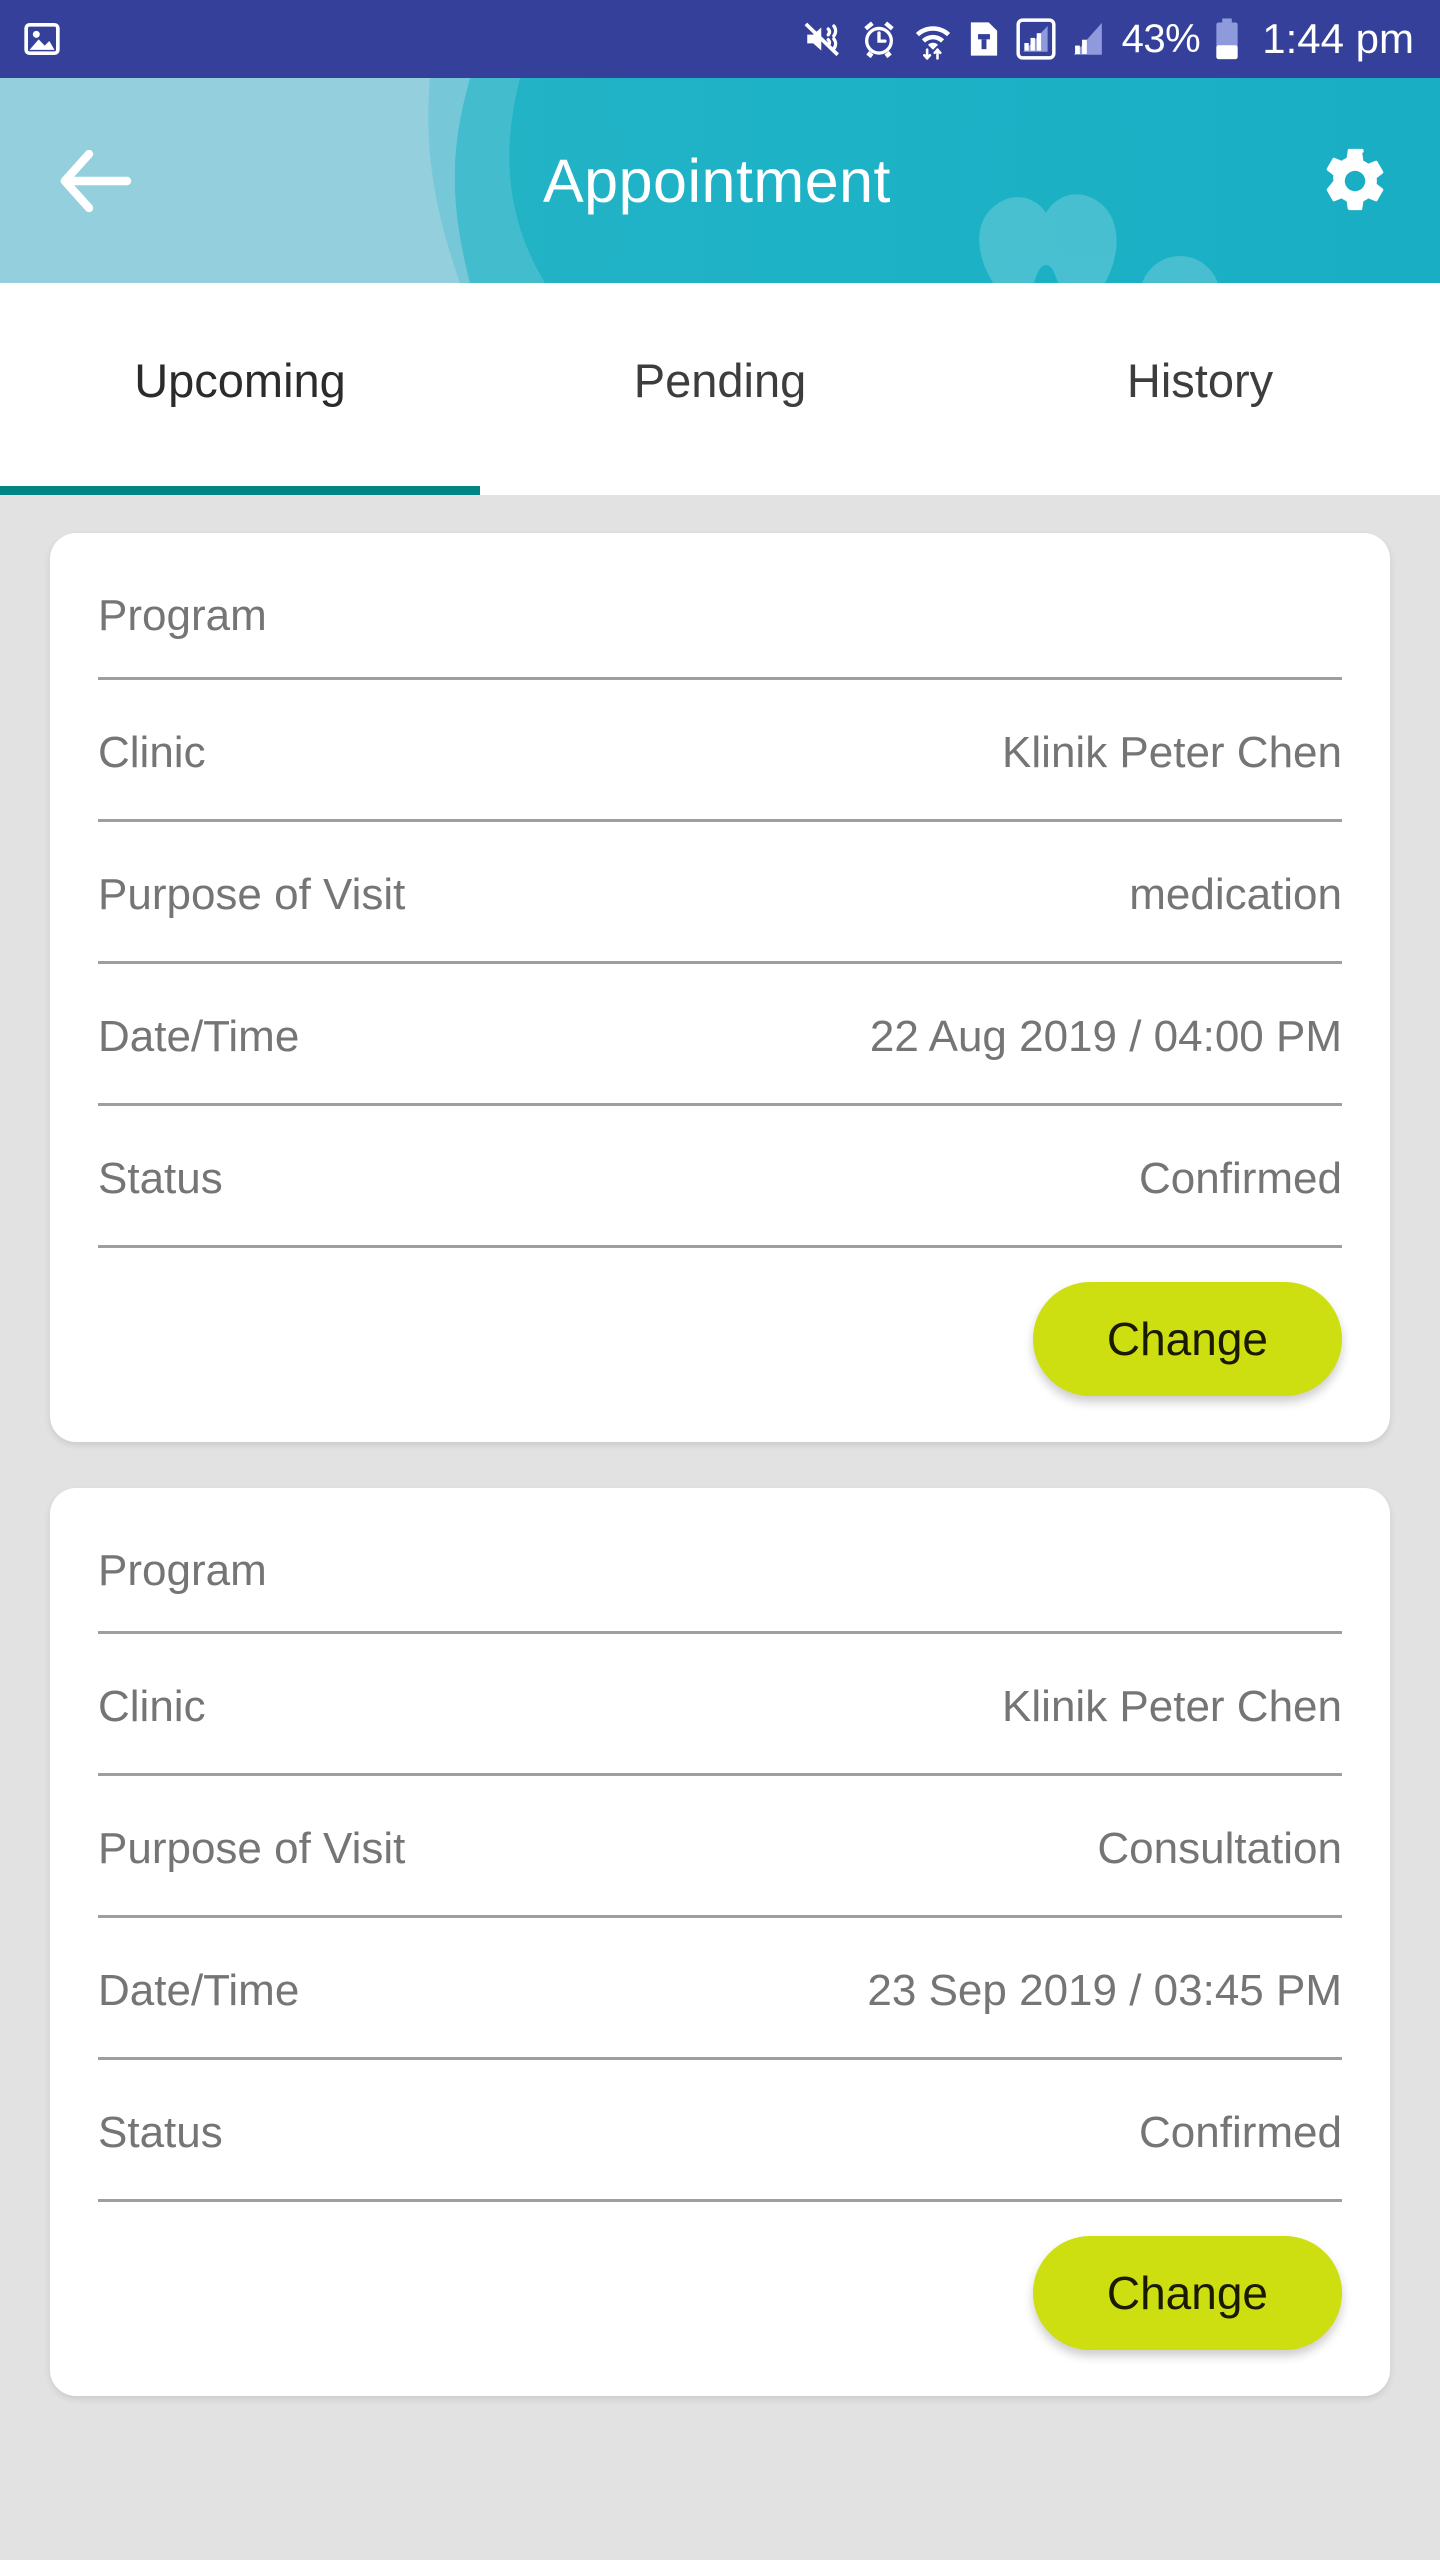 The image size is (1440, 2560). I want to click on row-value: 22 Aug 2019 / 04:00 PM, so click(1105, 1036).